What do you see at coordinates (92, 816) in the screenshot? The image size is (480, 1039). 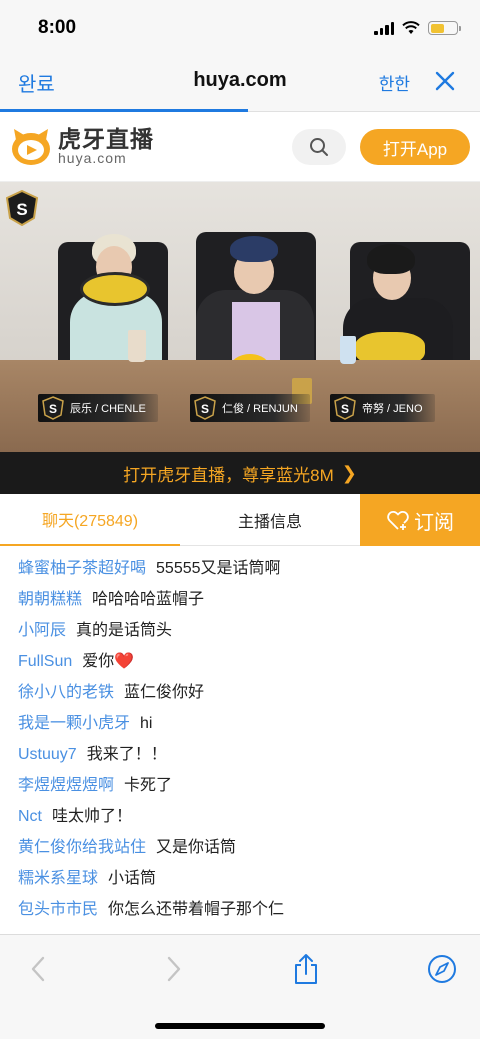 I see `chat-text: 哇太帅了！` at bounding box center [92, 816].